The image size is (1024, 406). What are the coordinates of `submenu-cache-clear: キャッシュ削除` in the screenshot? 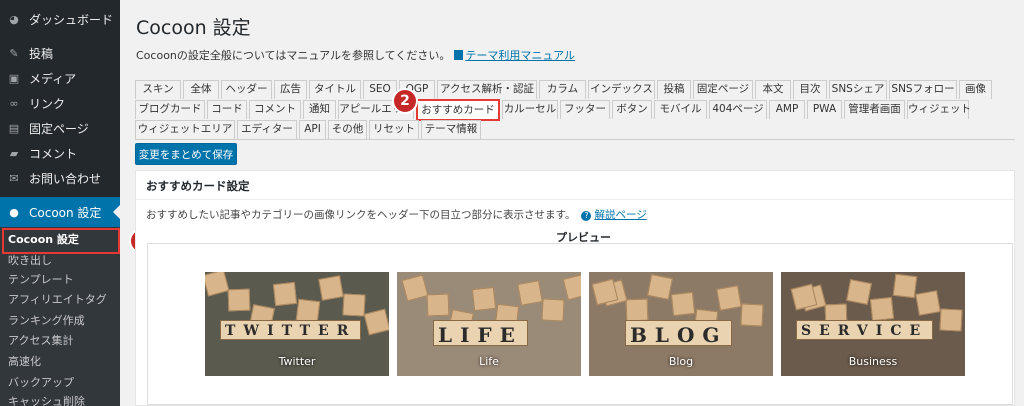 It's located at (46, 399).